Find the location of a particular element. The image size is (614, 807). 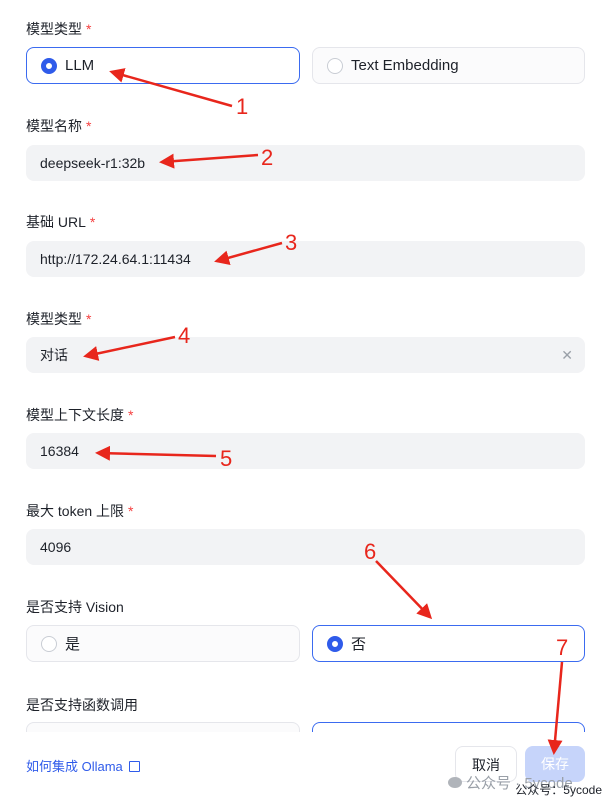

function-call-option-yes is located at coordinates (163, 727).